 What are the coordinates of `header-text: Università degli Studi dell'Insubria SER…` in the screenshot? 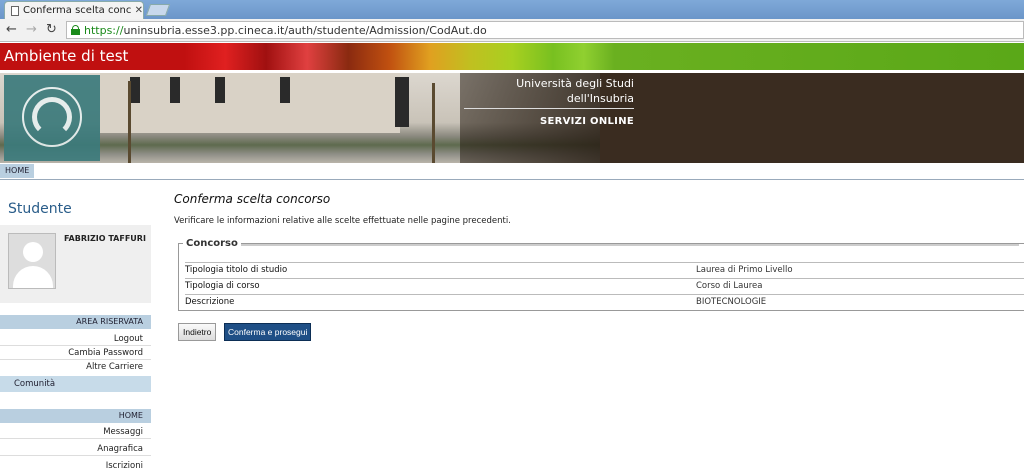 It's located at (549, 101).